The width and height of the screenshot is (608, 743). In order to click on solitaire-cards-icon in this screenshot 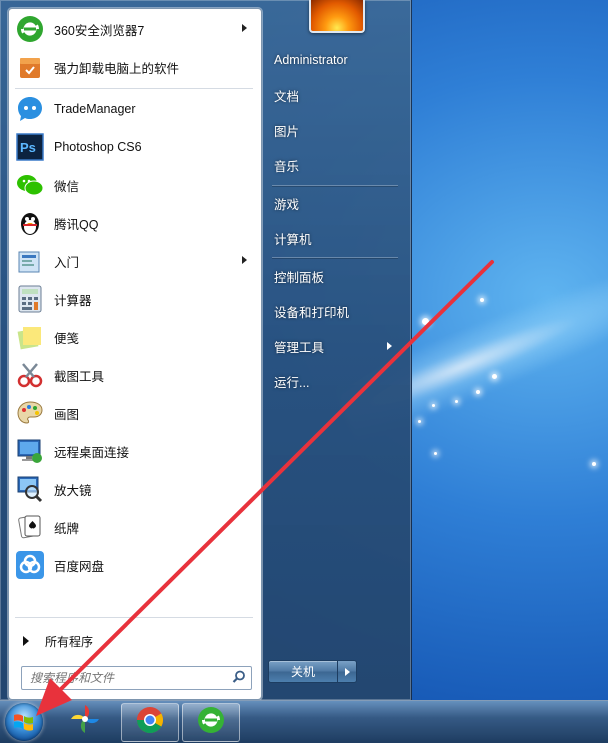, I will do `click(30, 527)`.